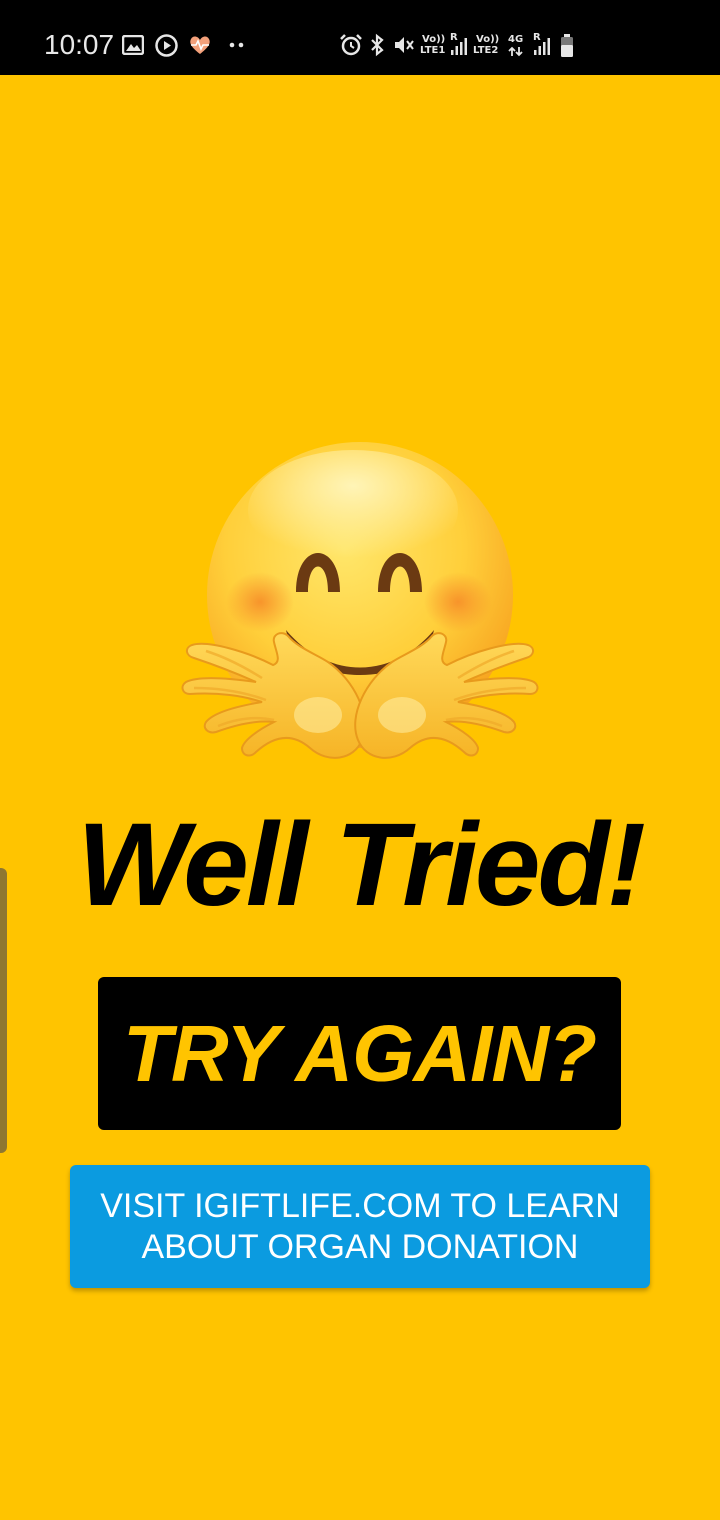 The image size is (720, 1520). What do you see at coordinates (404, 45) in the screenshot?
I see `mute-icon` at bounding box center [404, 45].